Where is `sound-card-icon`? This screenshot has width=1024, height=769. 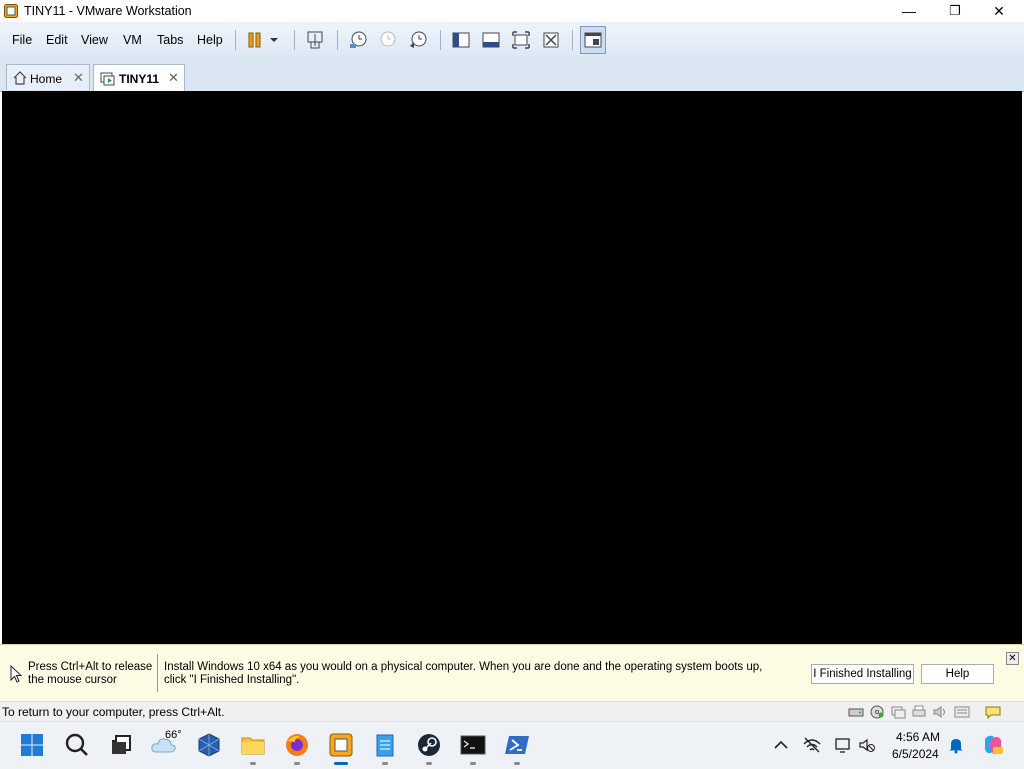
sound-card-icon is located at coordinates (940, 712).